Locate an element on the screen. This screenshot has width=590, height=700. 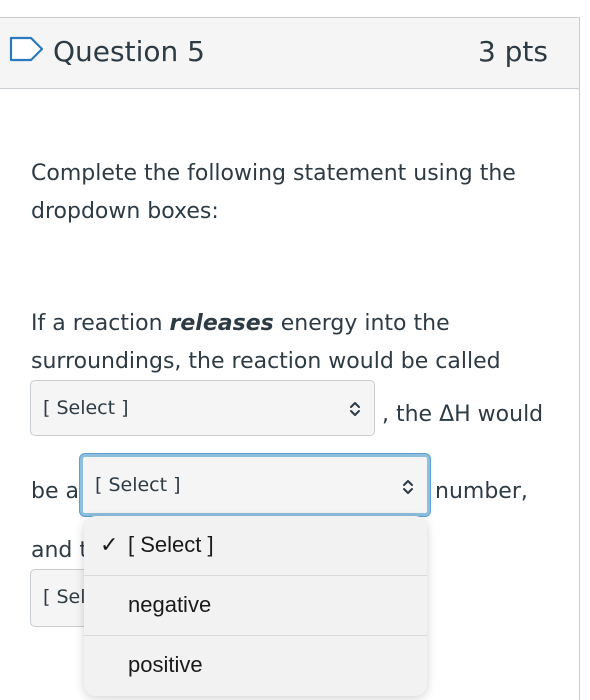
question-title: Question 5 is located at coordinates (129, 51).